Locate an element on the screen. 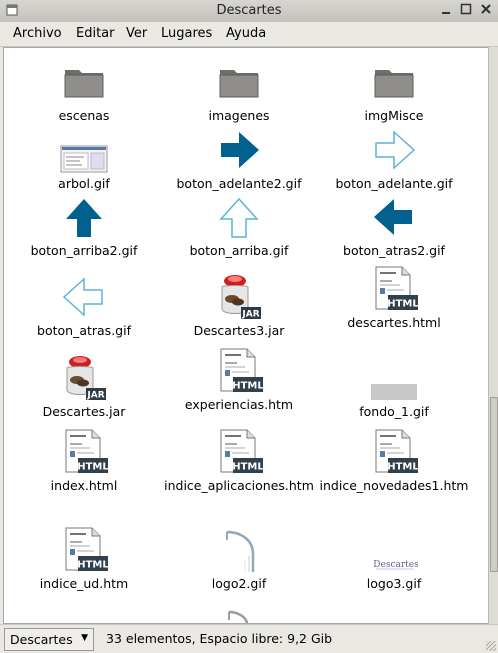 Image resolution: width=498 pixels, height=653 pixels. menu-ayuda-label: Ayuda is located at coordinates (246, 33).